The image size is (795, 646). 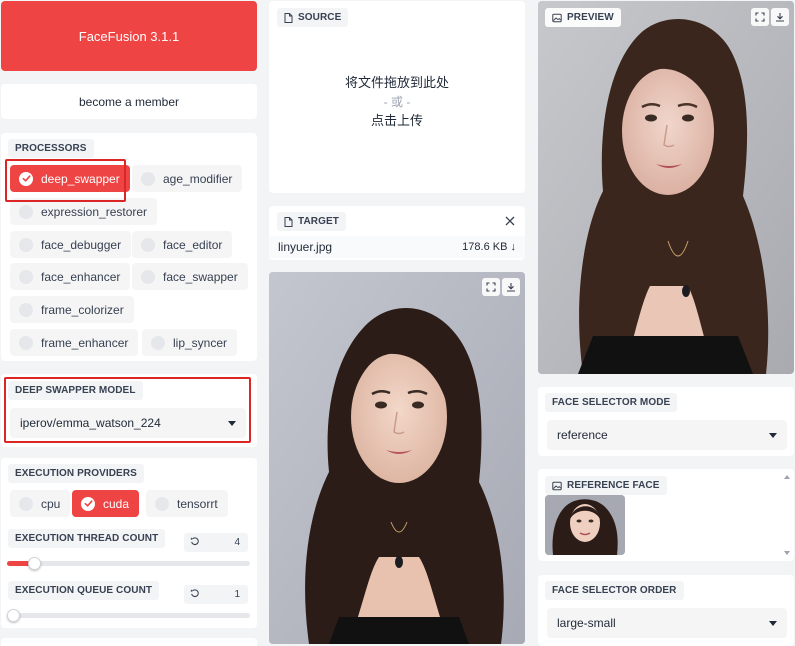 I want to click on execution-thread-count-input: 4, so click(x=216, y=542).